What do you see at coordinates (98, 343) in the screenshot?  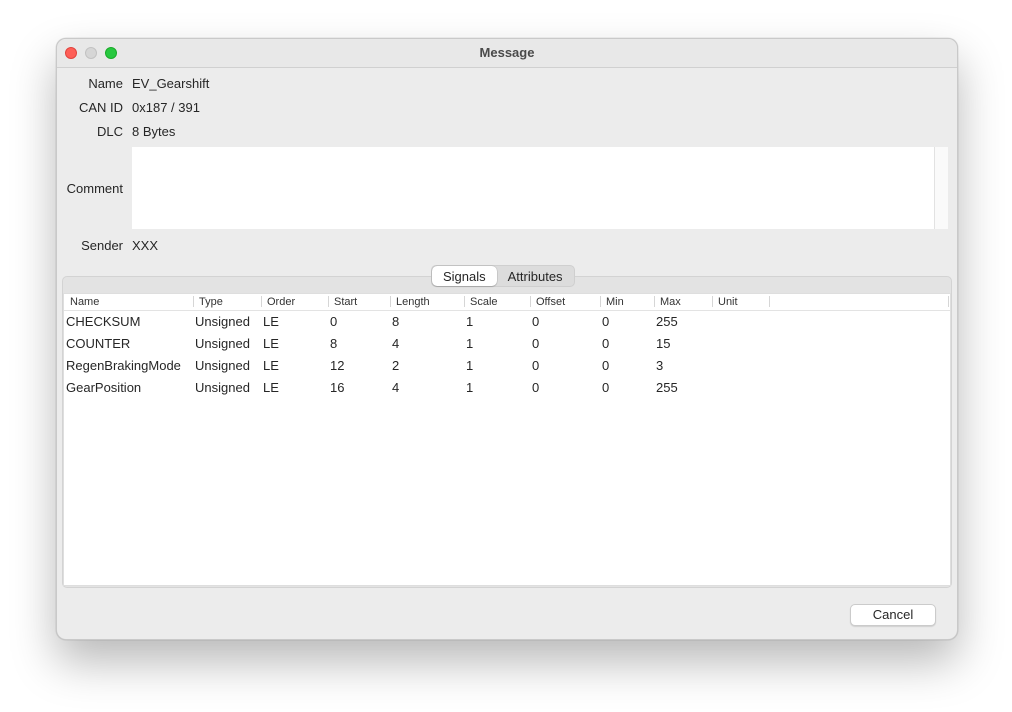 I see `cell-name: COUNTER` at bounding box center [98, 343].